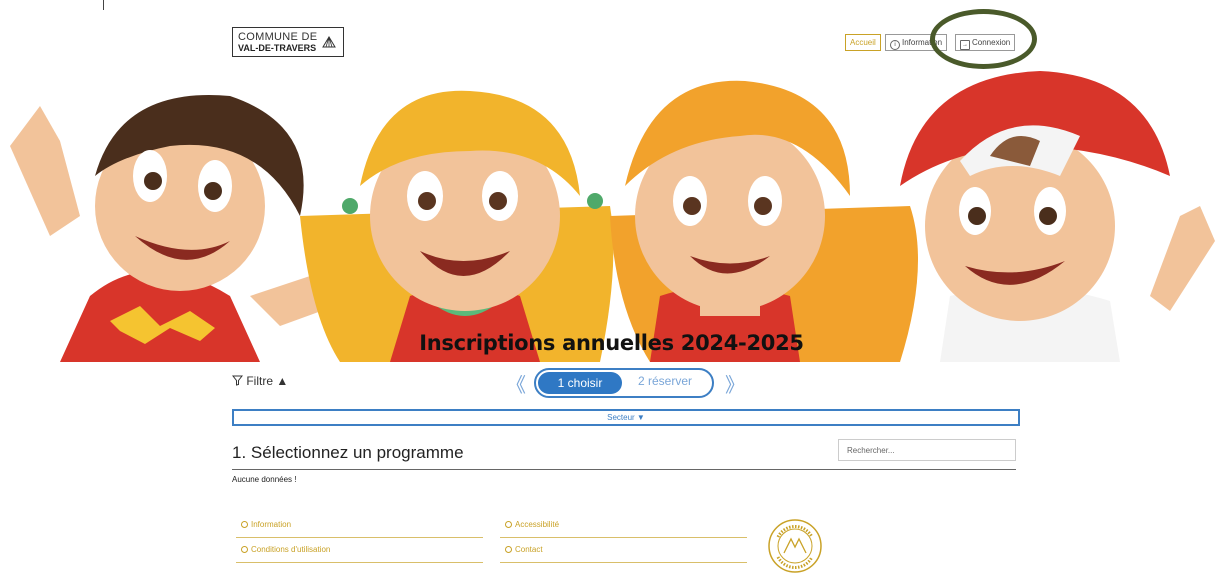  What do you see at coordinates (764, 221) in the screenshot?
I see `kid-3-illustration` at bounding box center [764, 221].